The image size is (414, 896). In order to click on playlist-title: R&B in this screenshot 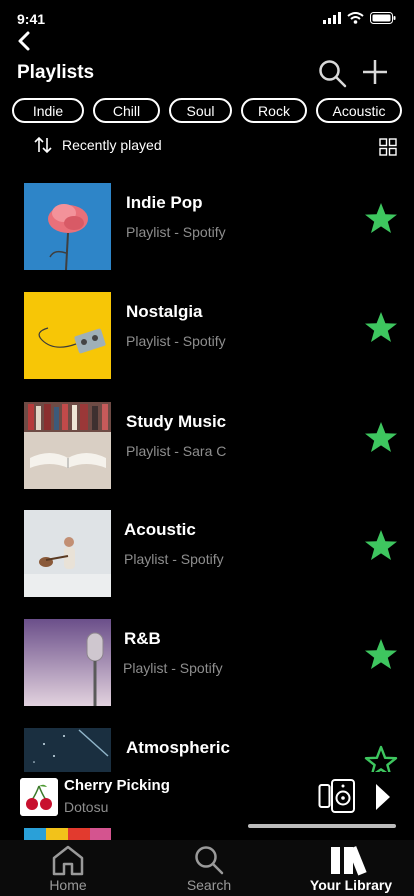, I will do `click(142, 638)`.